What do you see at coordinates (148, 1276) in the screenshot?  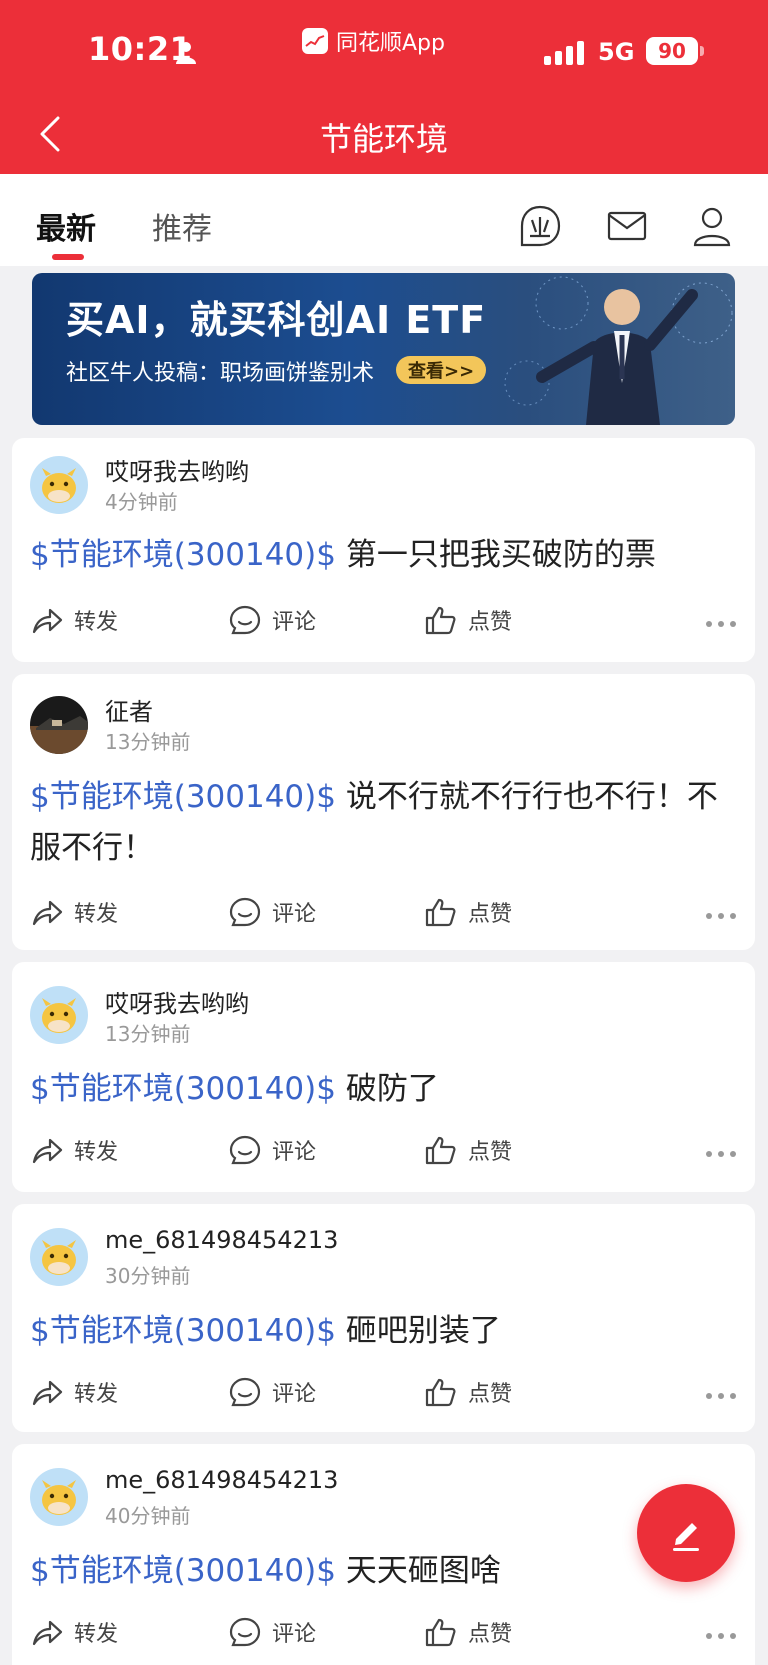 I see `post-time: 30分钟前` at bounding box center [148, 1276].